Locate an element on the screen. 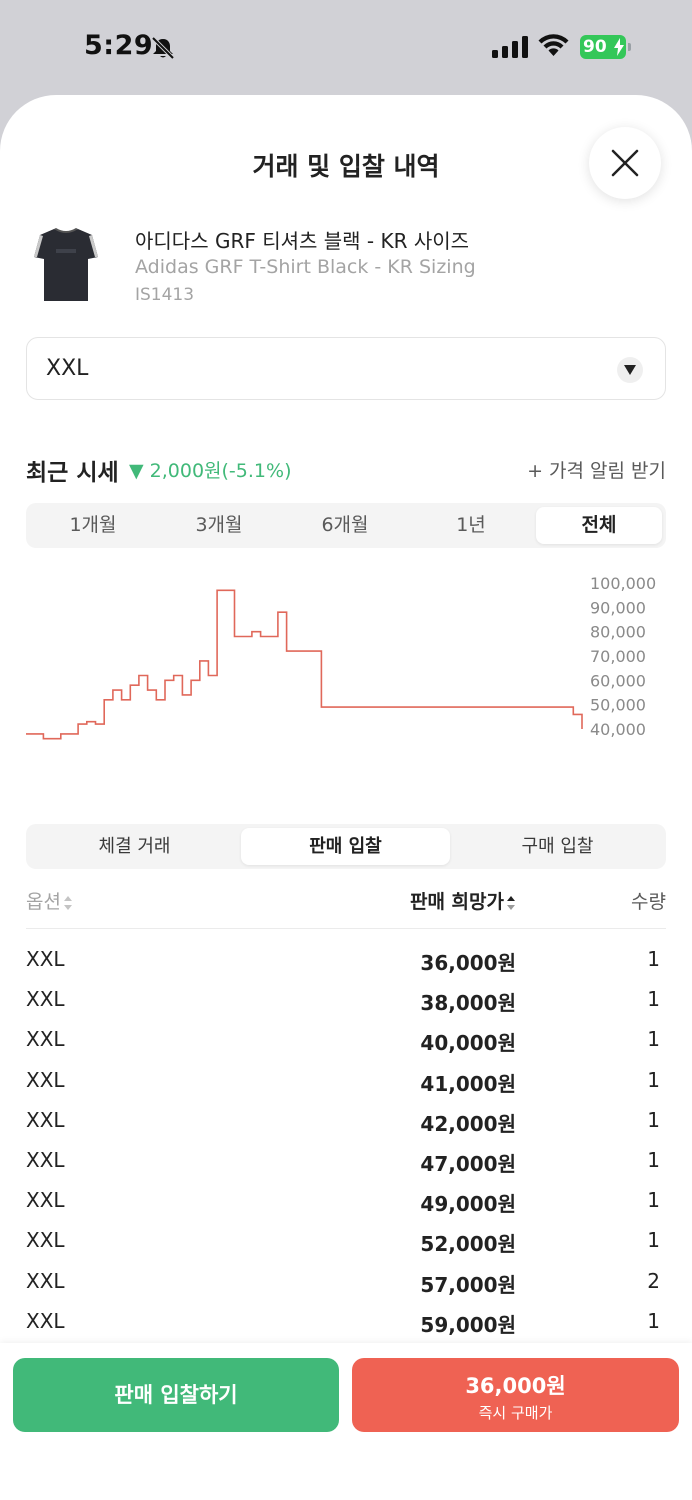 Image resolution: width=692 pixels, height=1500 pixels. row-price: 42,000원 is located at coordinates (468, 1123).